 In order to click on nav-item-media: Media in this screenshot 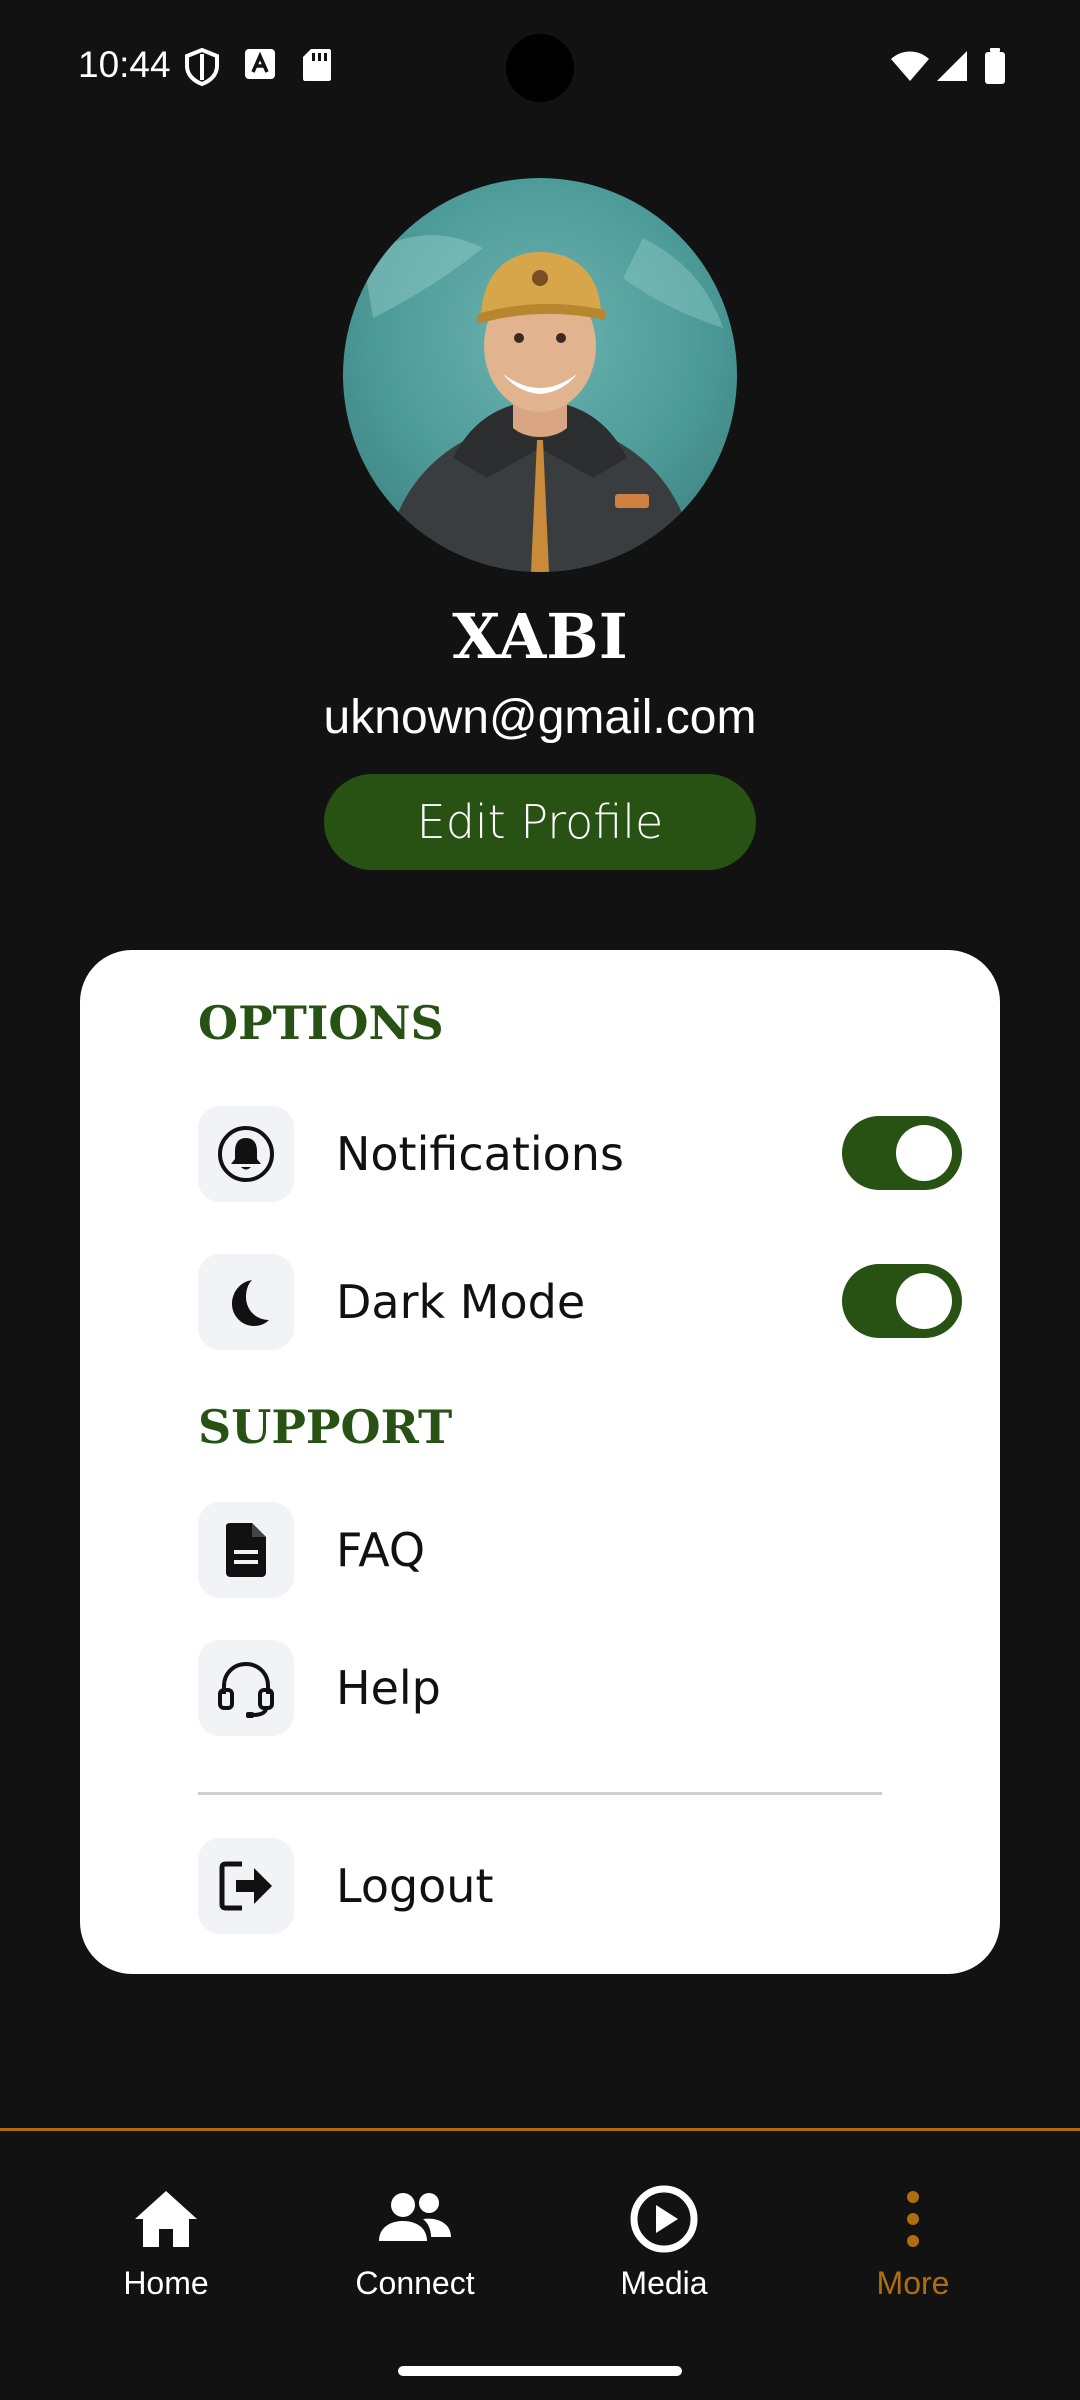, I will do `click(664, 2251)`.